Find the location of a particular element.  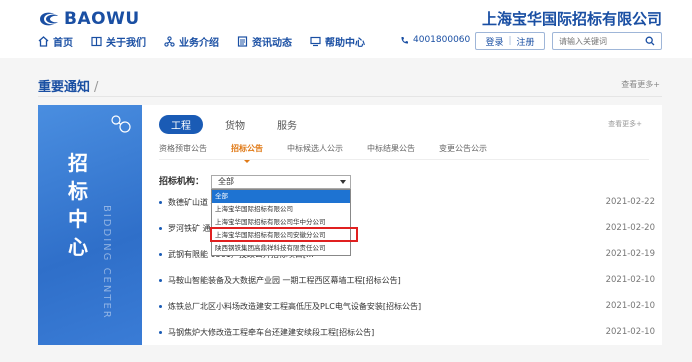

nav-about: 关于我们 is located at coordinates (118, 41).